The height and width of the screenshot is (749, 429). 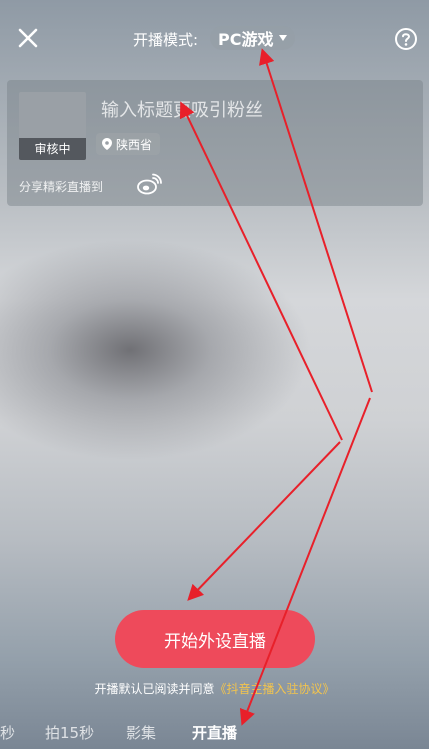 I want to click on mode-value: PC游戏, so click(x=246, y=39).